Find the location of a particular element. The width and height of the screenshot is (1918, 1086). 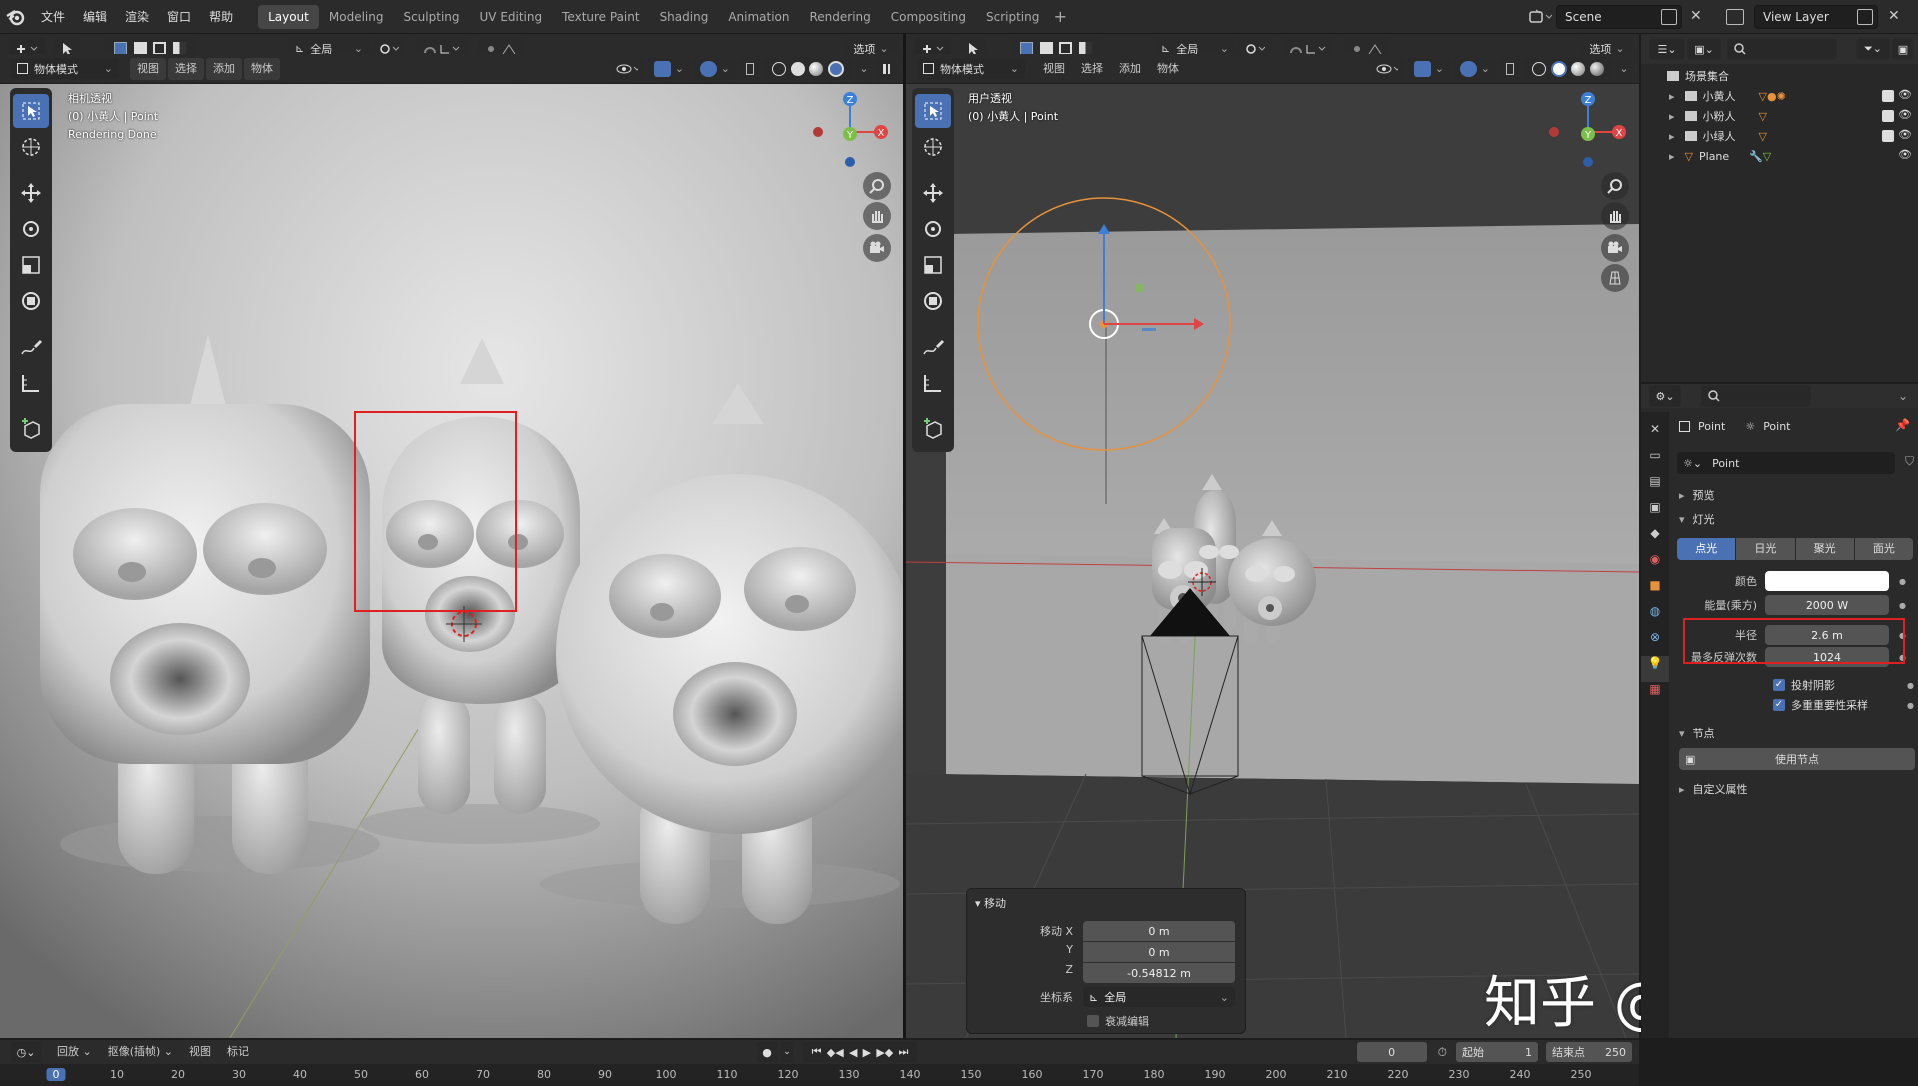

wireframe-shading-icon is located at coordinates (779, 68).